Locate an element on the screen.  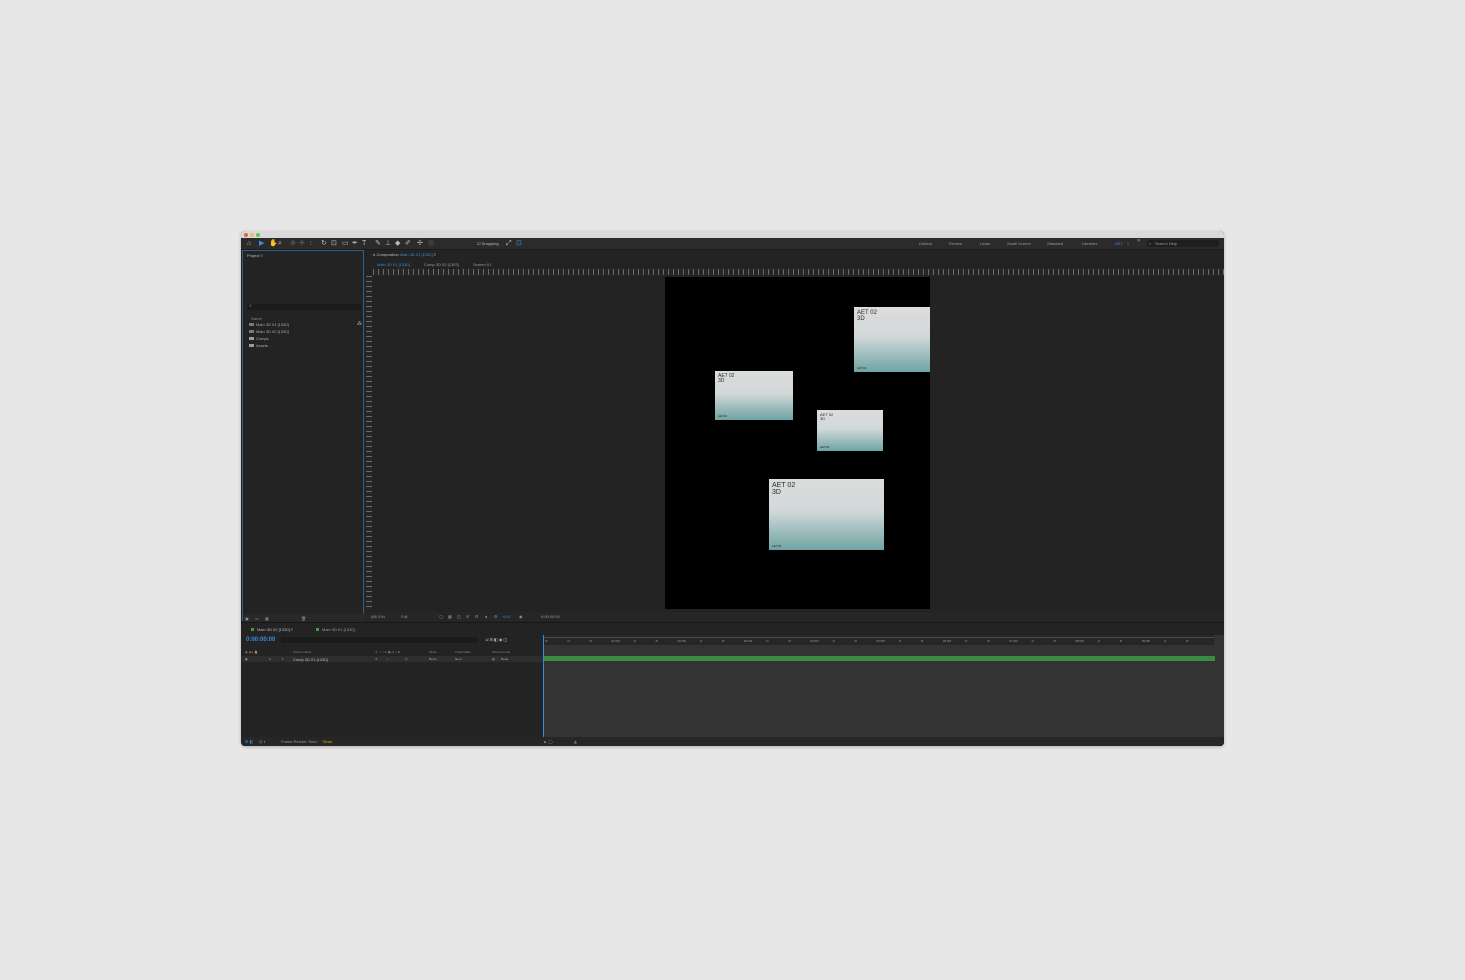
eraser-tool-icon: ◆ is located at coordinates (397, 243).